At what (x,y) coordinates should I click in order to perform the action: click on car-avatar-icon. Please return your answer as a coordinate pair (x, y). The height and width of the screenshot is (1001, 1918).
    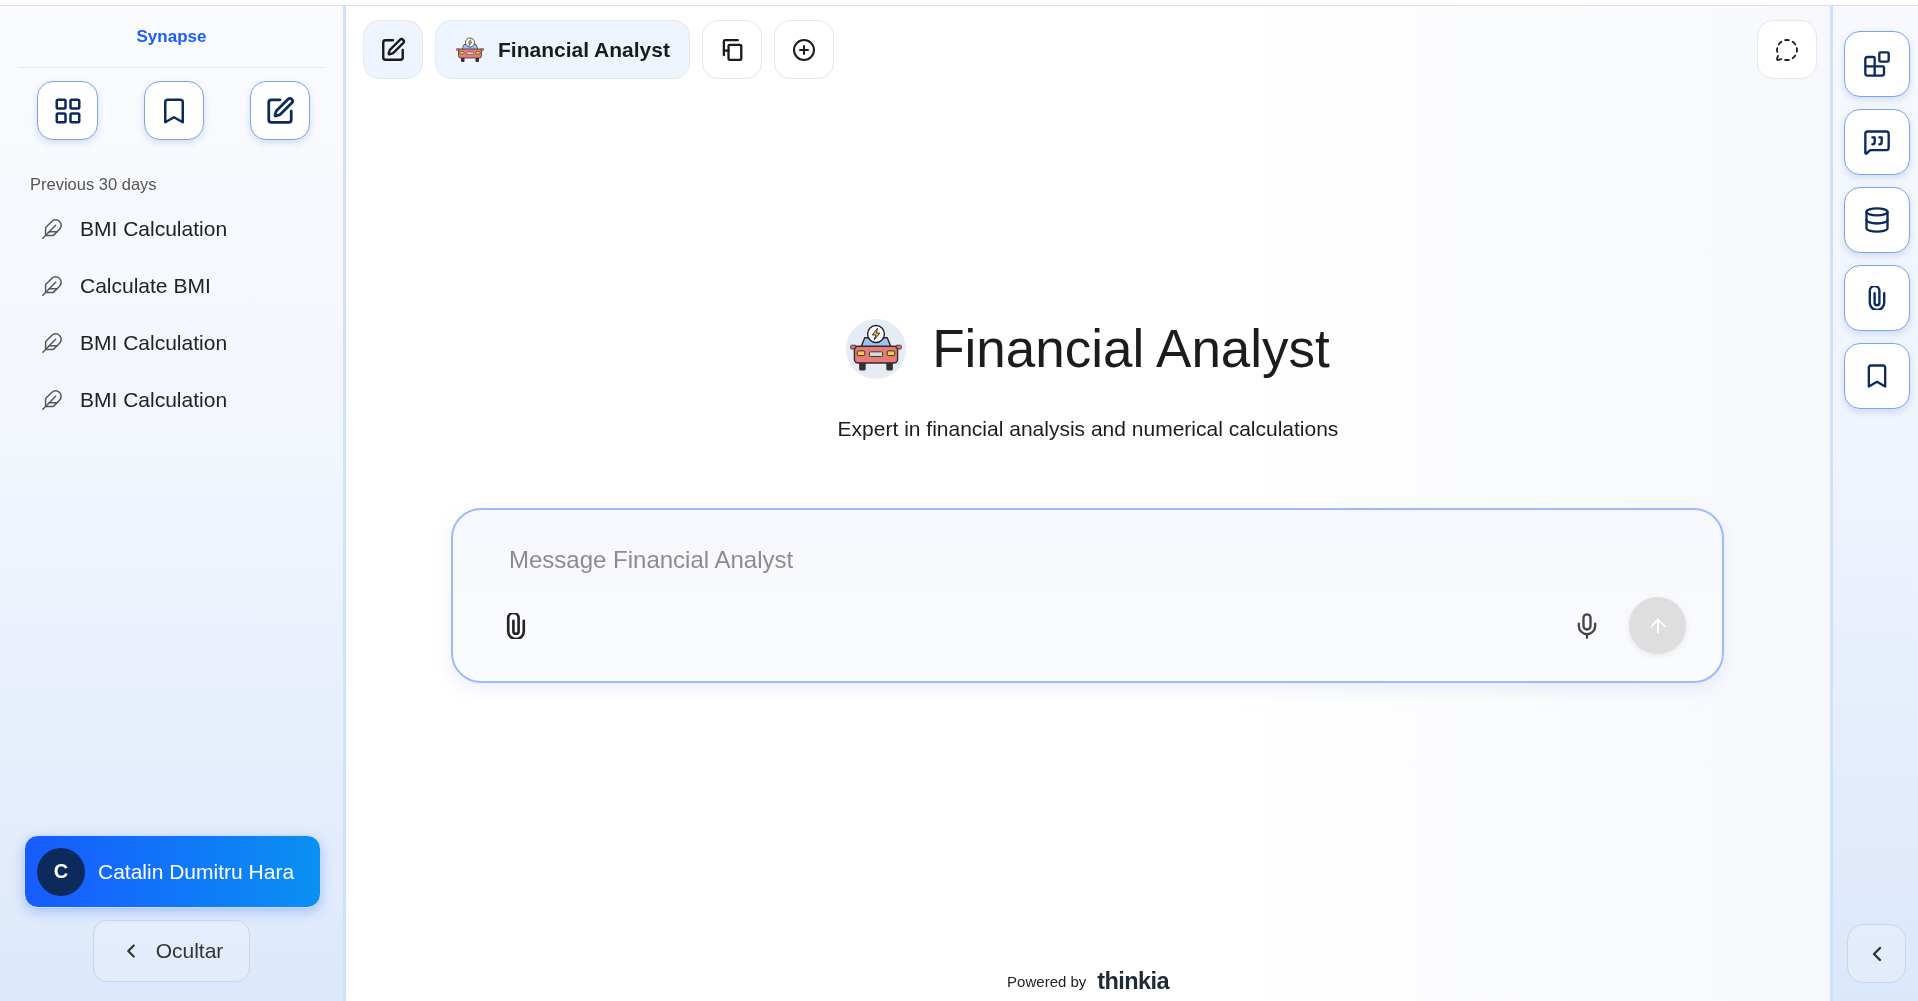
    Looking at the image, I should click on (876, 349).